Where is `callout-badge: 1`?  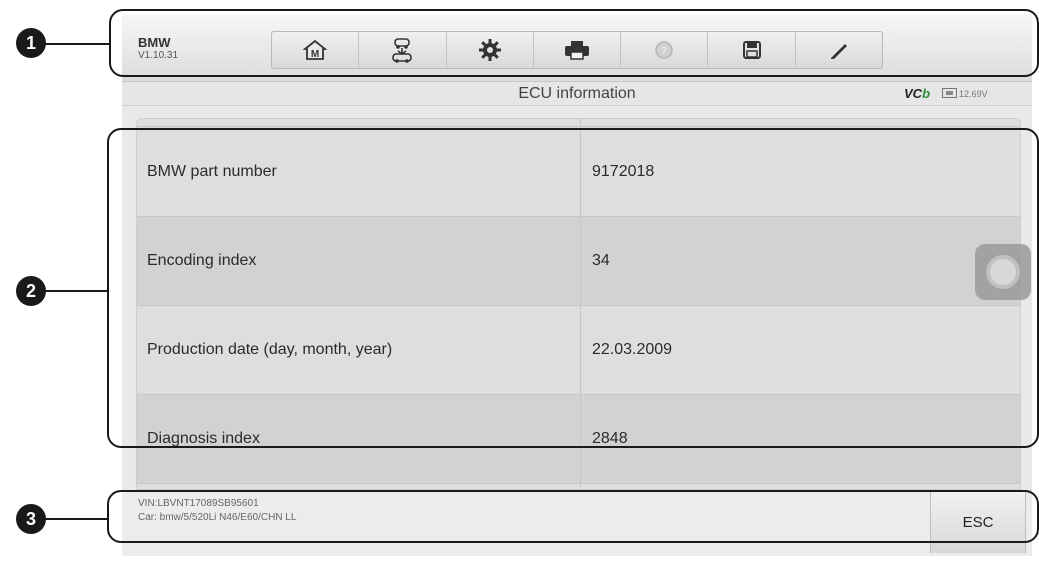
callout-badge: 1 is located at coordinates (31, 43).